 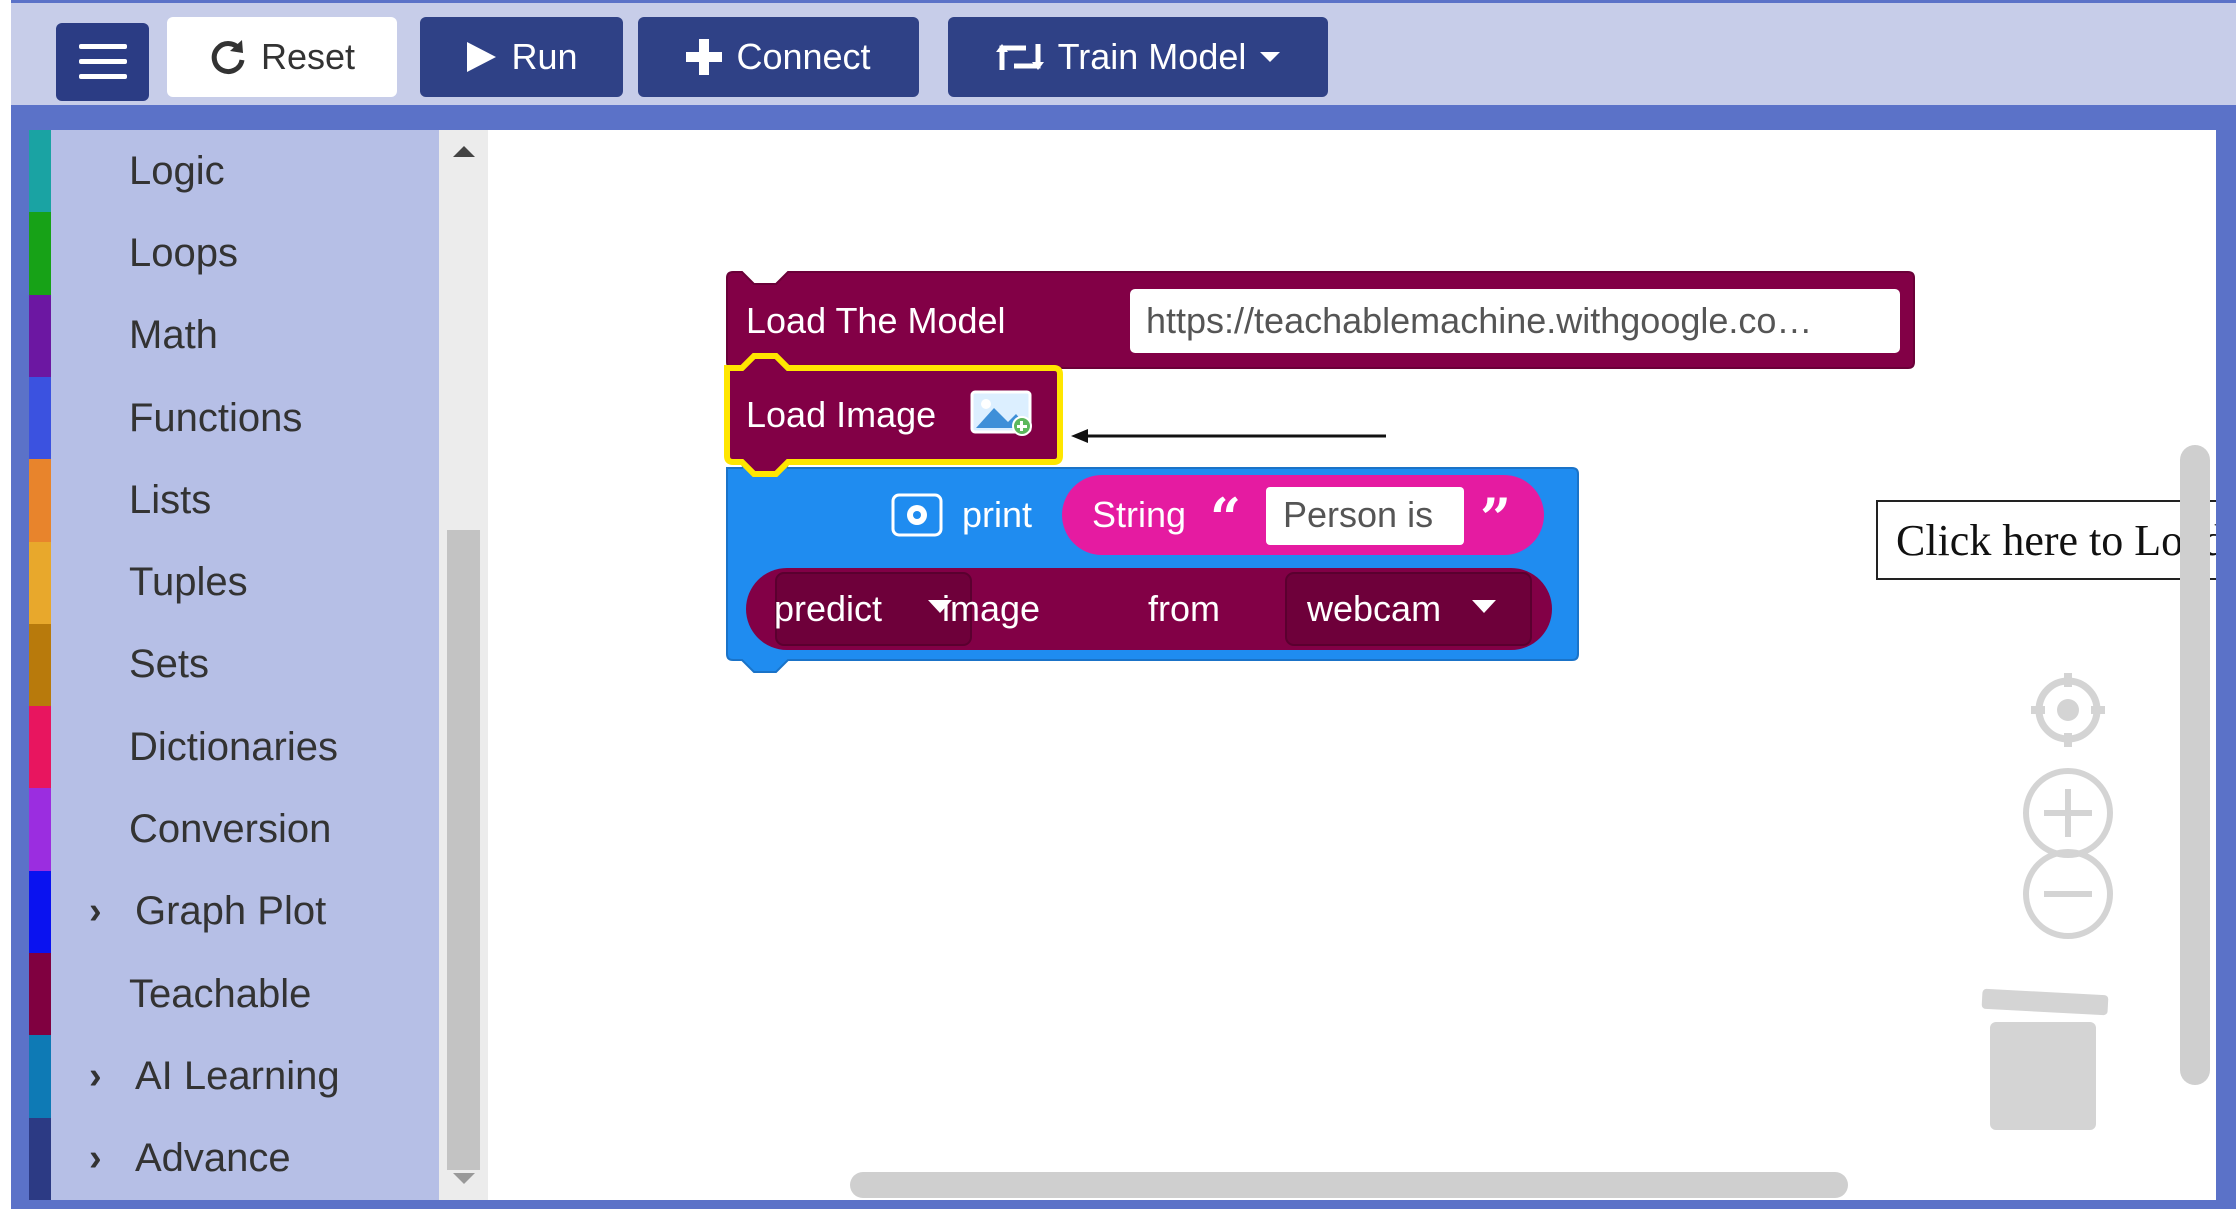 What do you see at coordinates (841, 414) in the screenshot?
I see `load-image-label: Load Image` at bounding box center [841, 414].